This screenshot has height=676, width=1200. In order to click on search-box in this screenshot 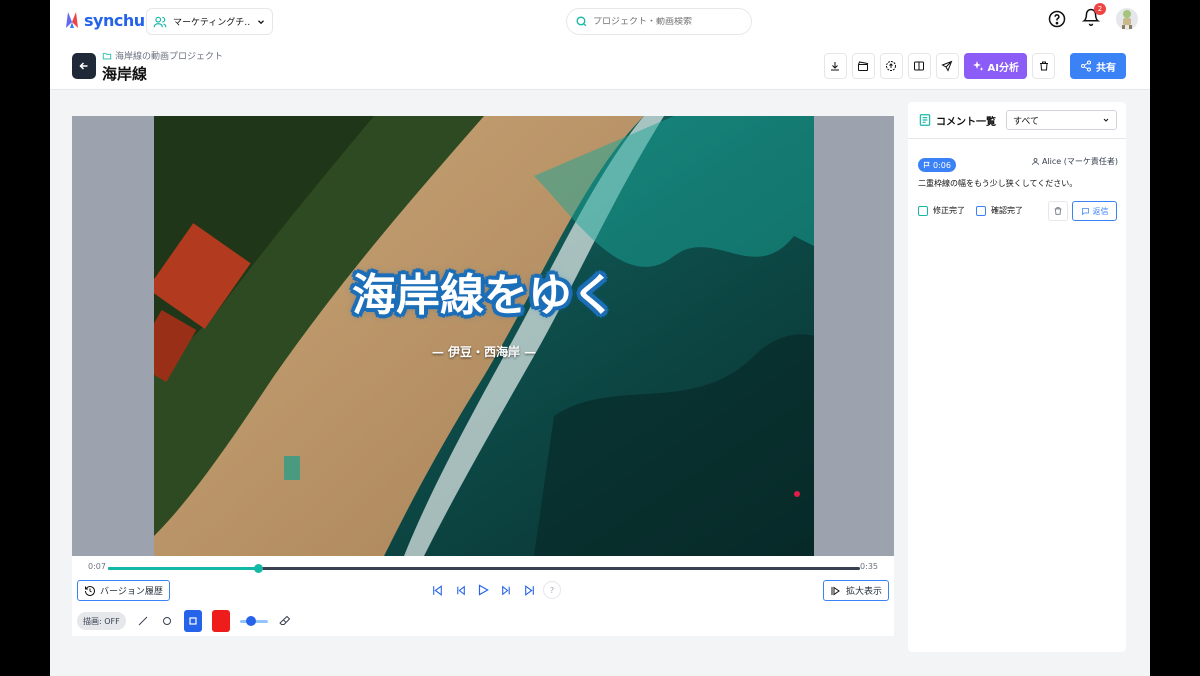, I will do `click(659, 21)`.